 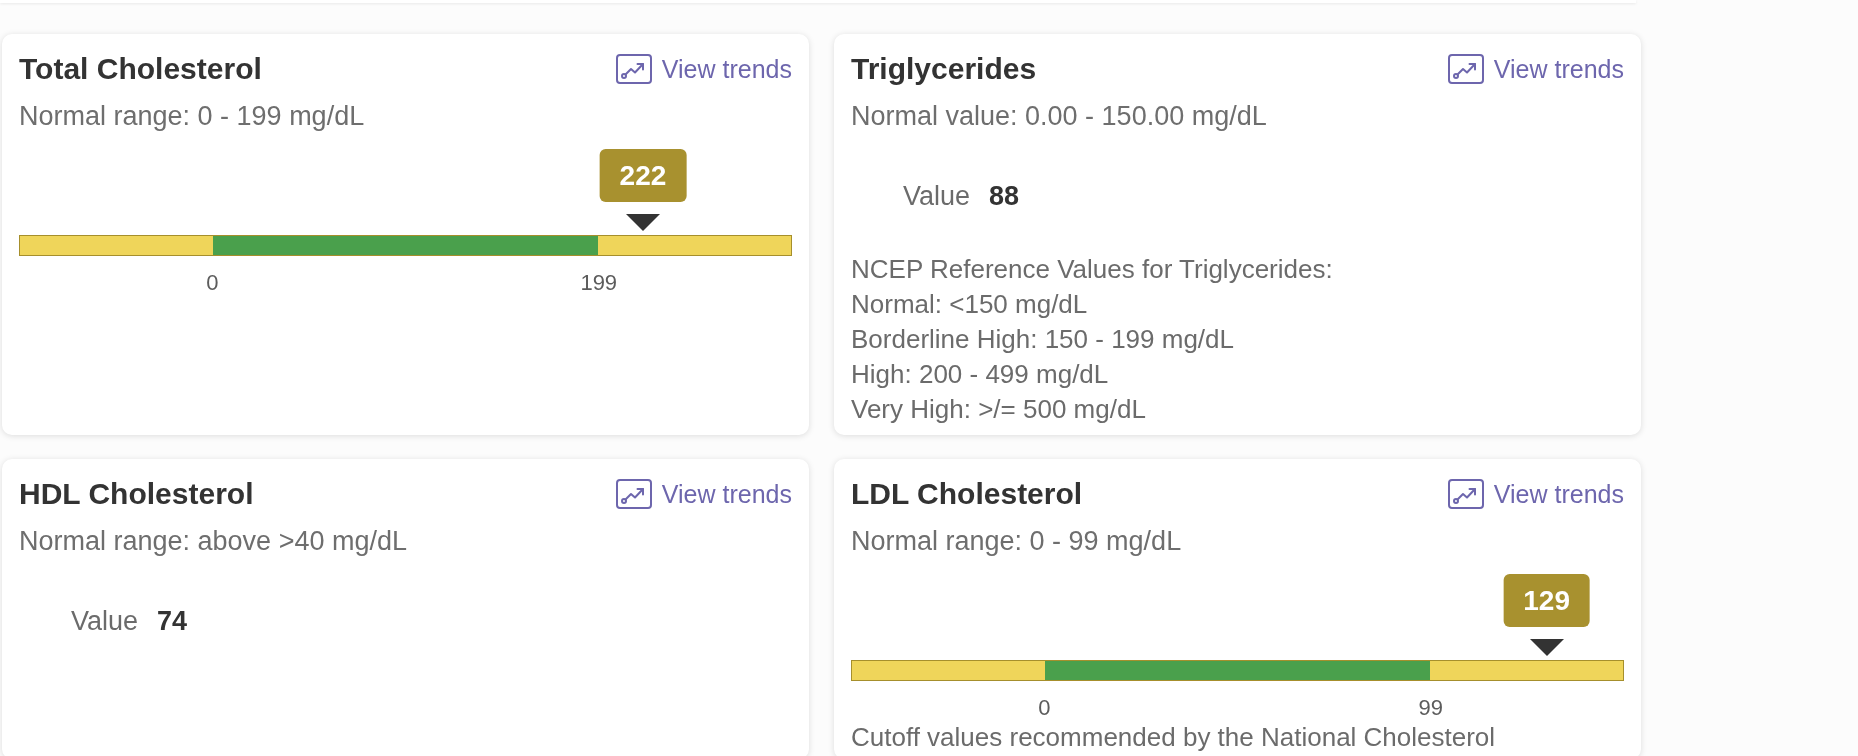 What do you see at coordinates (140, 69) in the screenshot?
I see `card-title: Total Cholesterol` at bounding box center [140, 69].